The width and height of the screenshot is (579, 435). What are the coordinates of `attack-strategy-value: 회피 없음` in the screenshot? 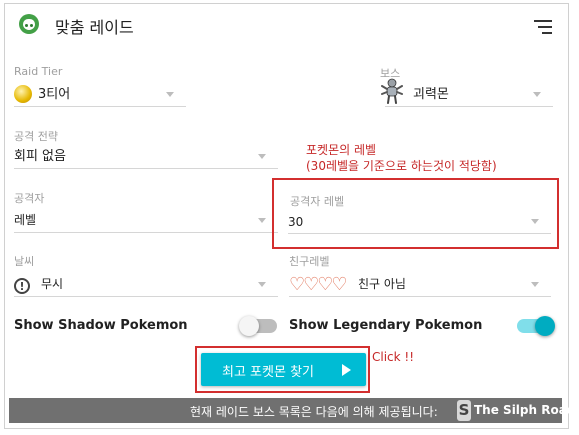 It's located at (40, 156).